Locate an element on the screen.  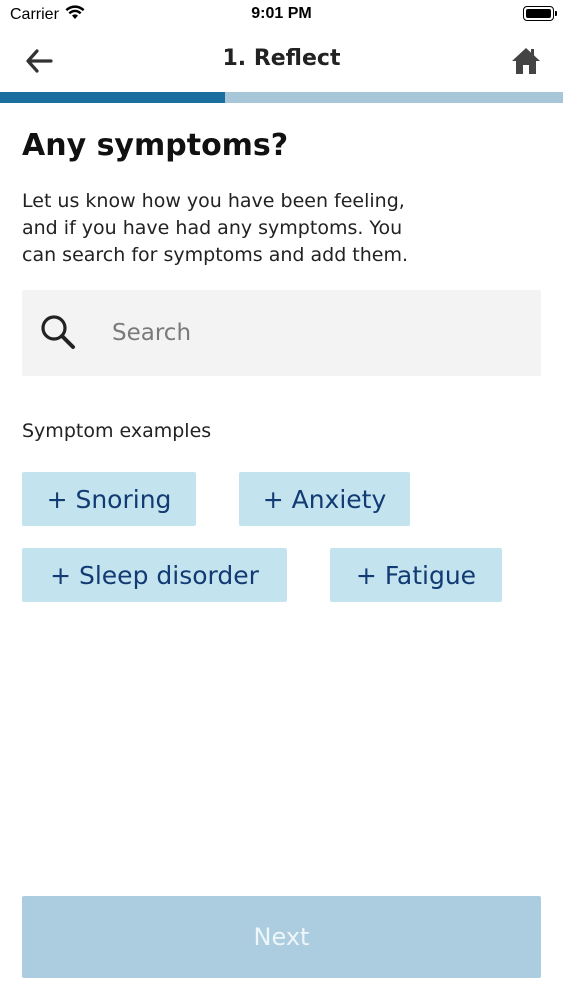
nav-bar: 1. Reflect is located at coordinates (281, 61).